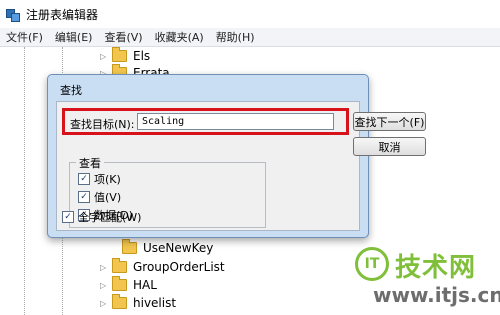 The image size is (500, 315). What do you see at coordinates (74, 37) in the screenshot?
I see `menu-edit: 编辑(E)` at bounding box center [74, 37].